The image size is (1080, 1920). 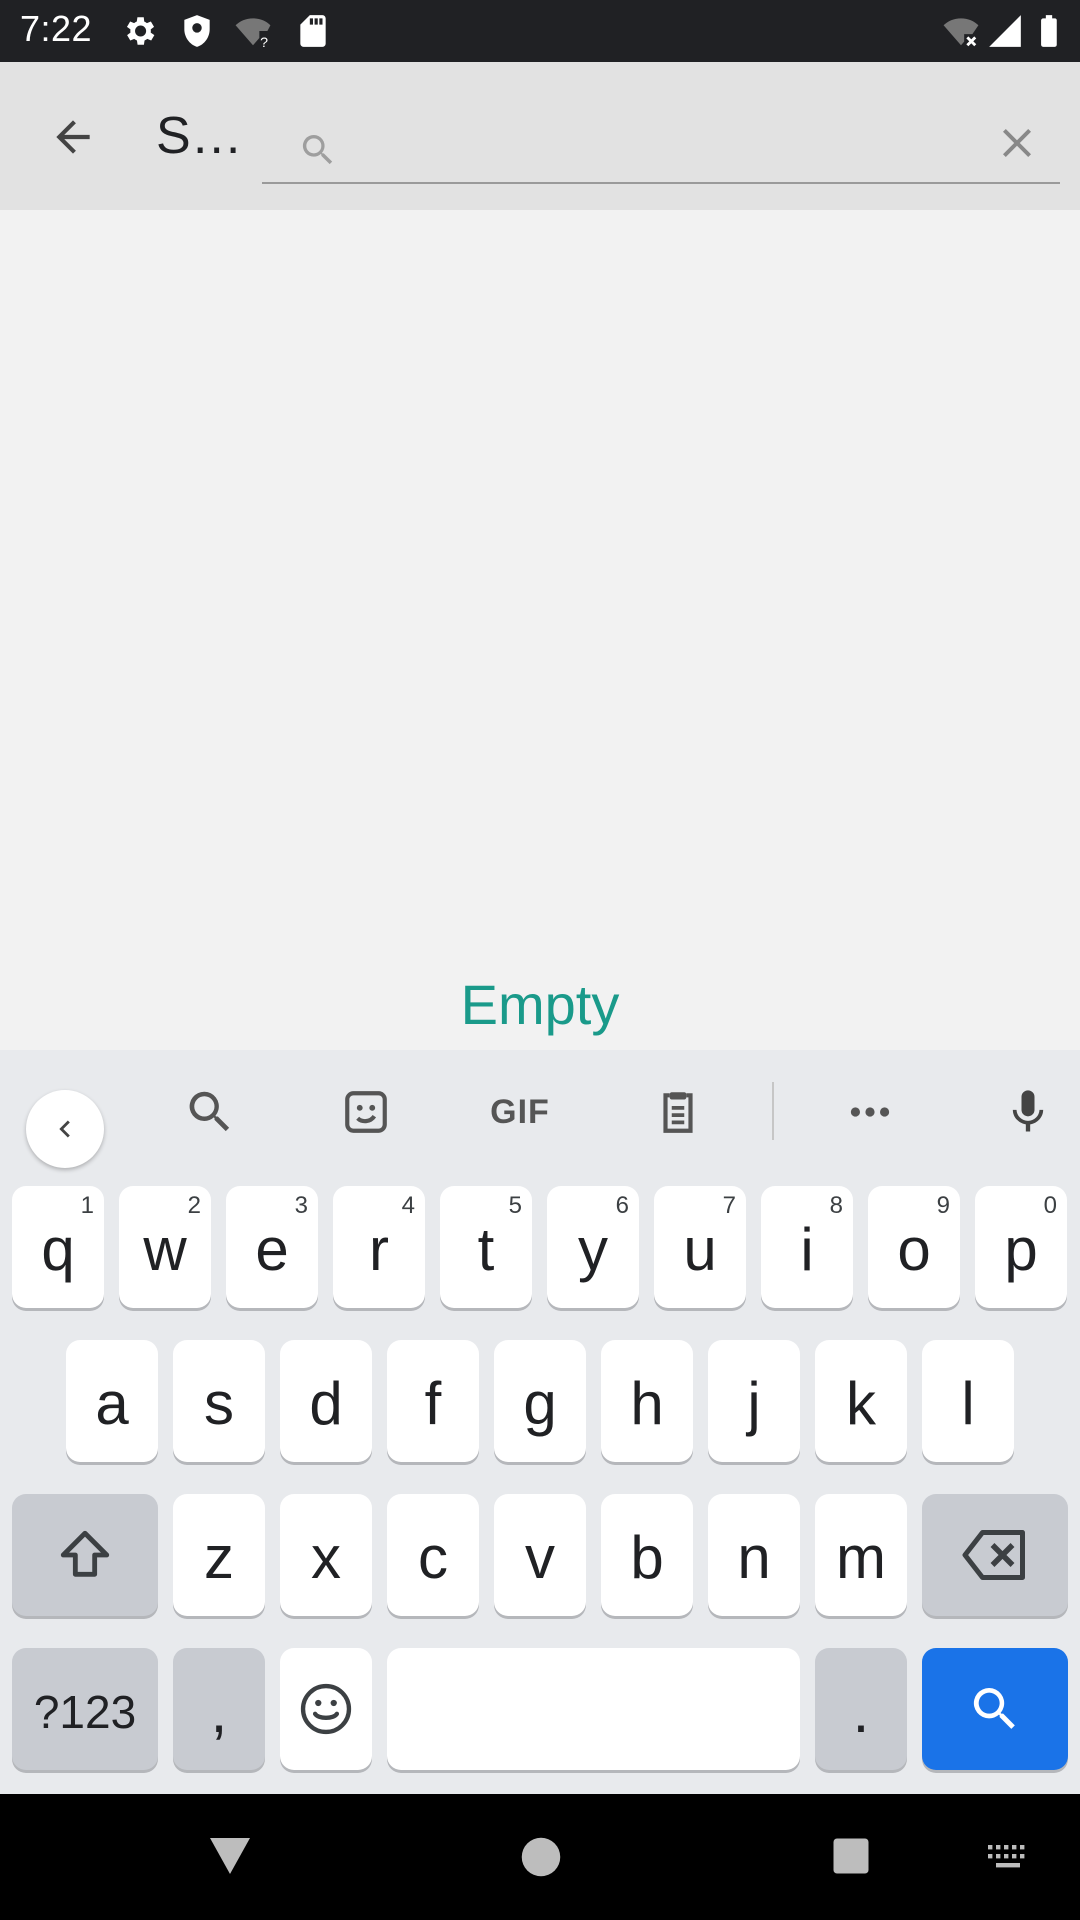 I want to click on key-e: e3, so click(x=272, y=1247).